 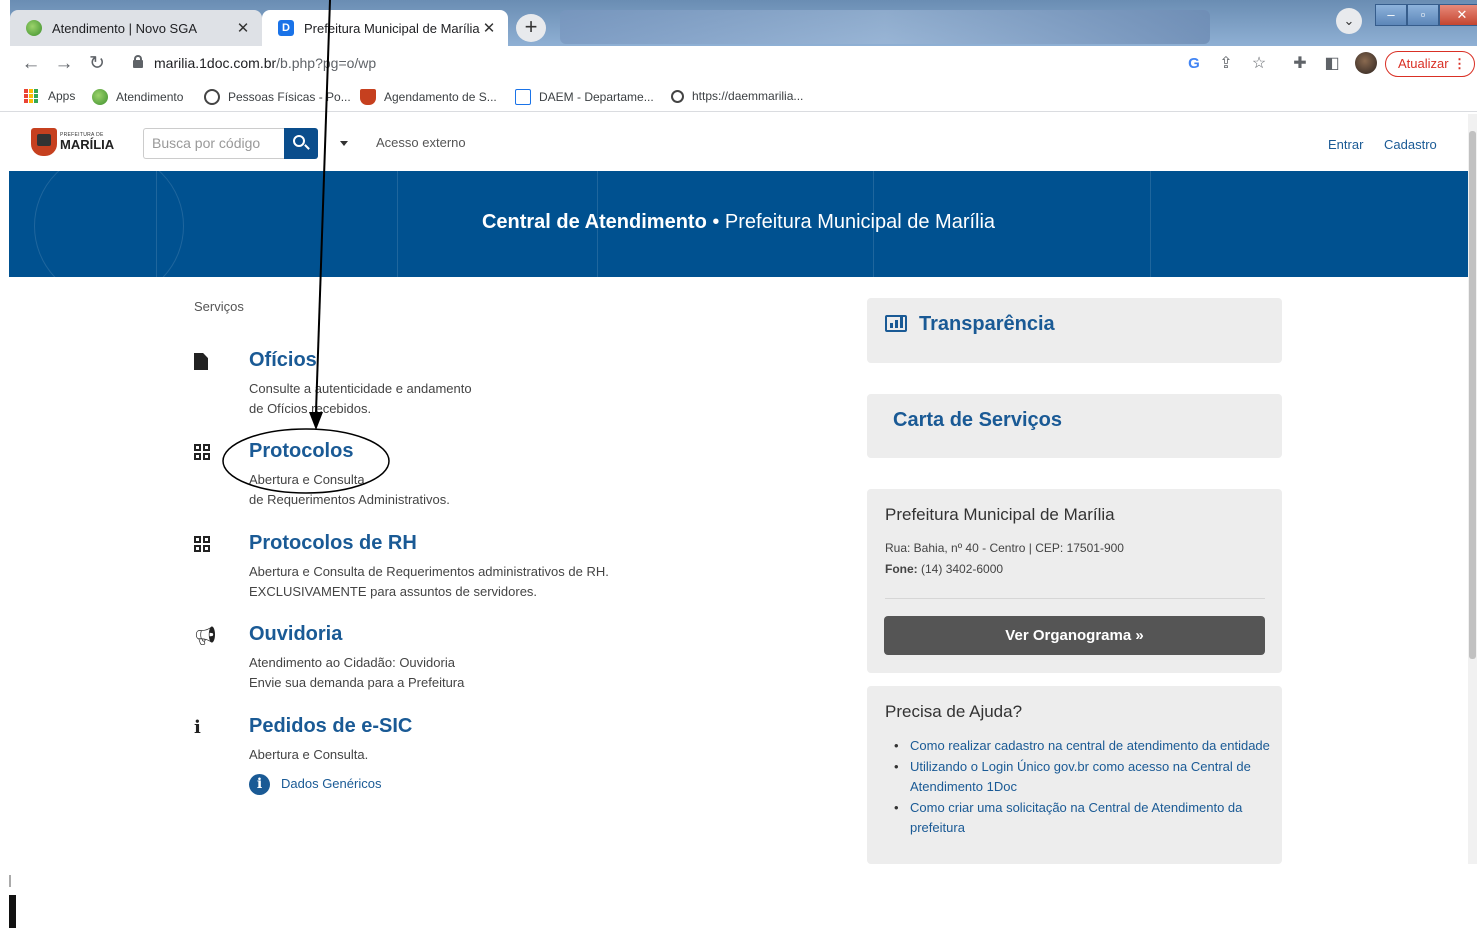 What do you see at coordinates (310, 408) in the screenshot?
I see `service-desc-line: de Ofícios recebidos.` at bounding box center [310, 408].